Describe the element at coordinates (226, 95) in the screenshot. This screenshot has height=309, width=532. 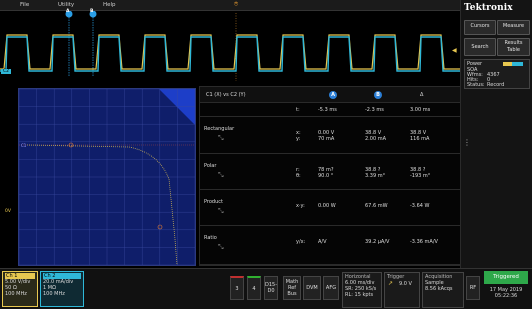
I see `table-title: C1 (X) vs C2 (Y)` at that location.